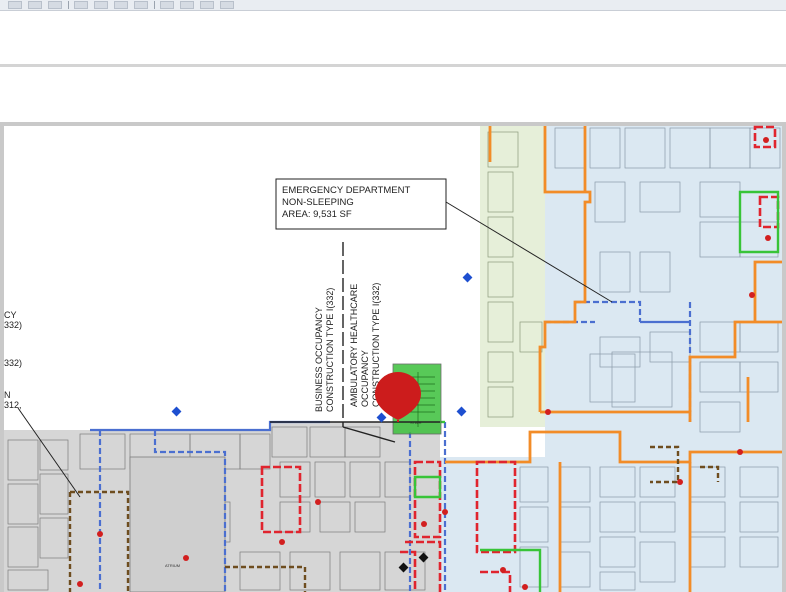  What do you see at coordinates (346, 190) in the screenshot?
I see `callout-line-1: EMERGENCY DEPARTMENT` at bounding box center [346, 190].